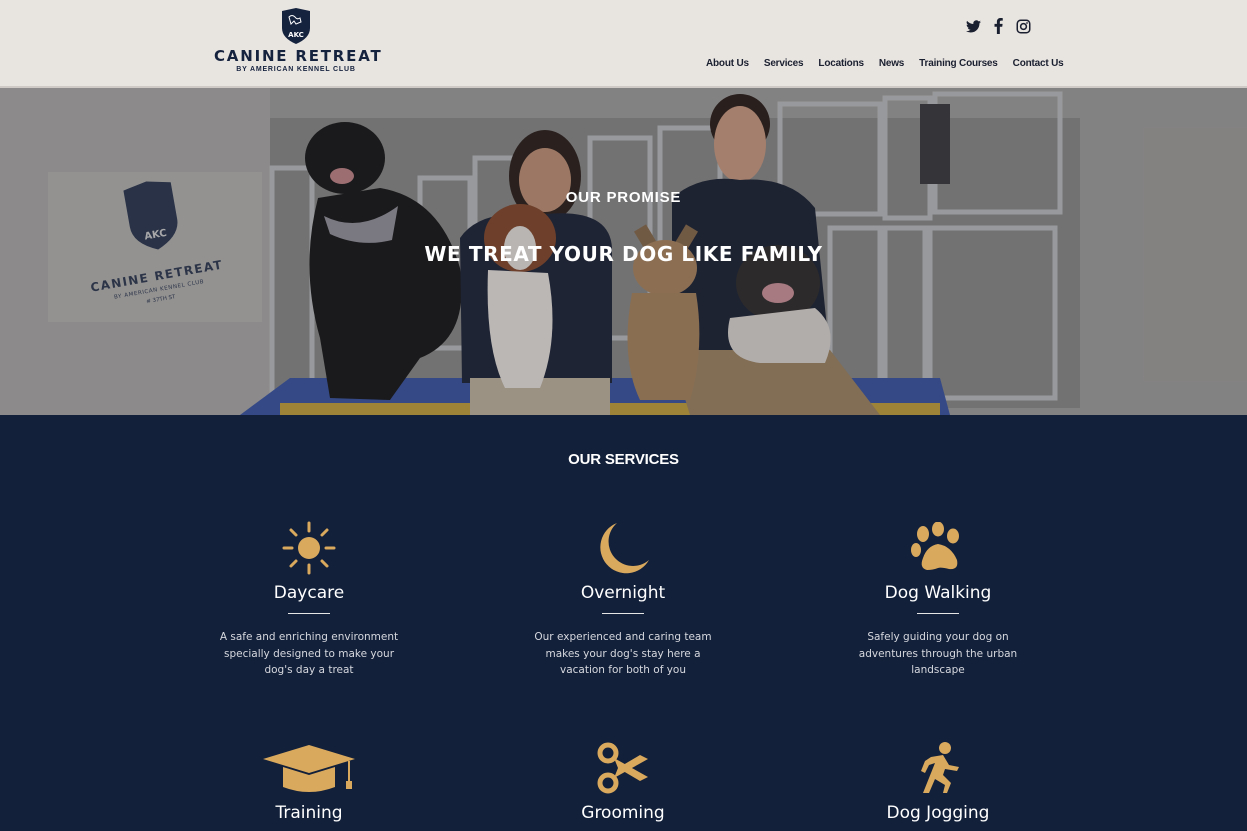  I want to click on social-links, so click(998, 26).